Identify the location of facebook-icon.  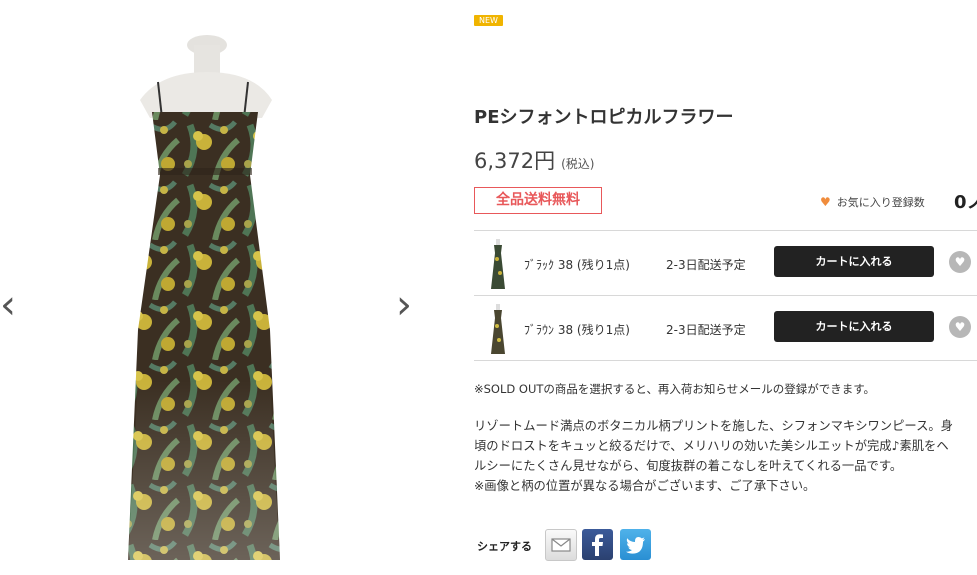
(597, 545).